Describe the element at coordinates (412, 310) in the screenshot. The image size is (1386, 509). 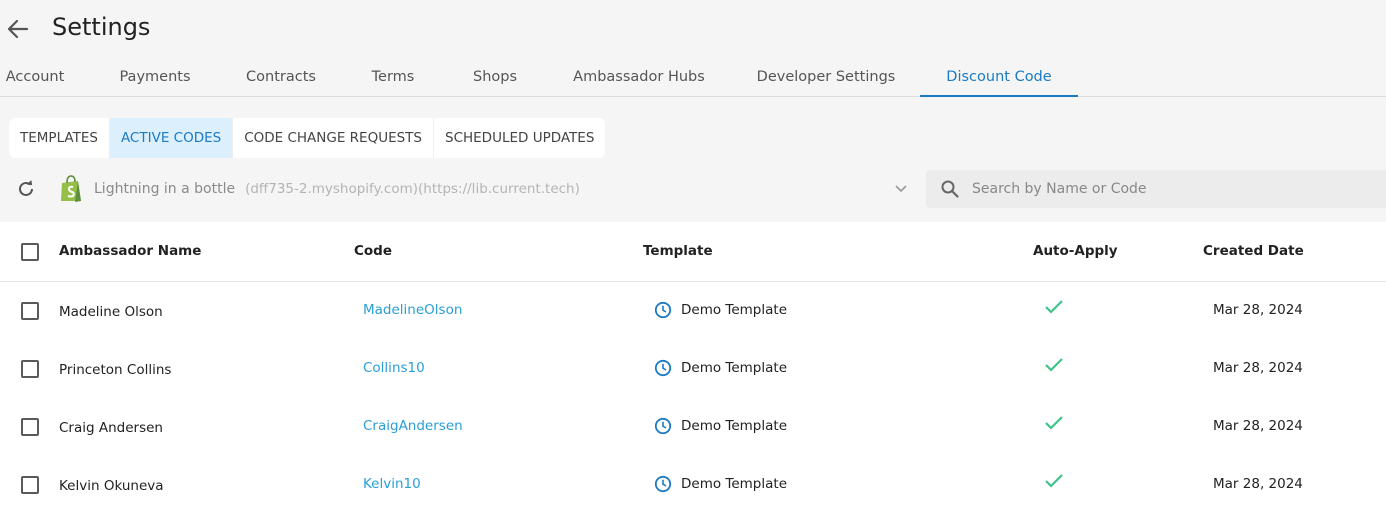
I see `code-link: MadelineOlson` at that location.